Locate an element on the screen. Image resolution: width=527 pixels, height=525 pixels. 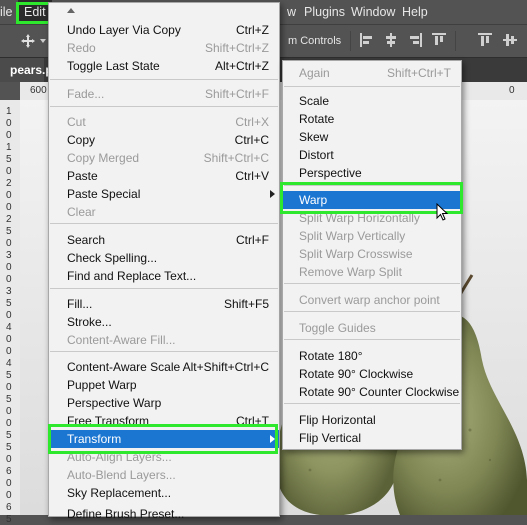
menu-item-paste: Paste Ctrl+V is located at coordinates (164, 176).